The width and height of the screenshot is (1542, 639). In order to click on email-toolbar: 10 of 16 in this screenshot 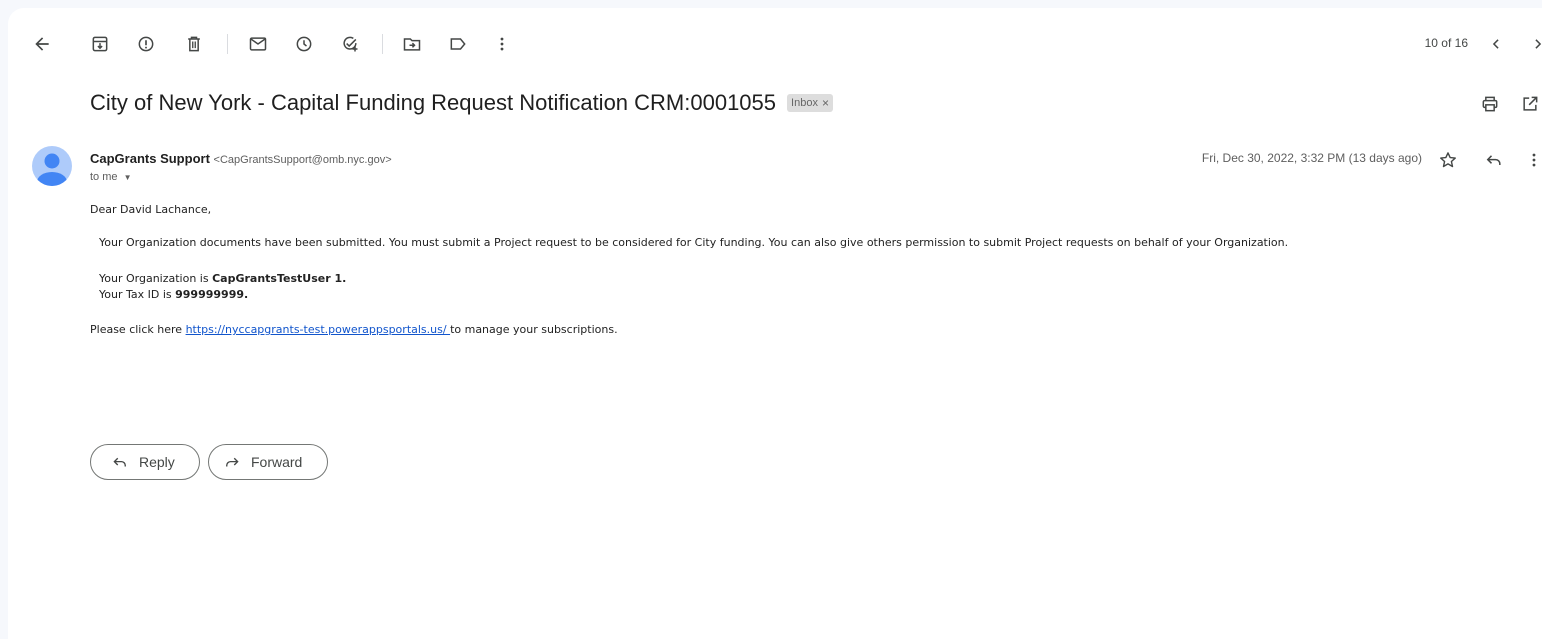, I will do `click(775, 44)`.